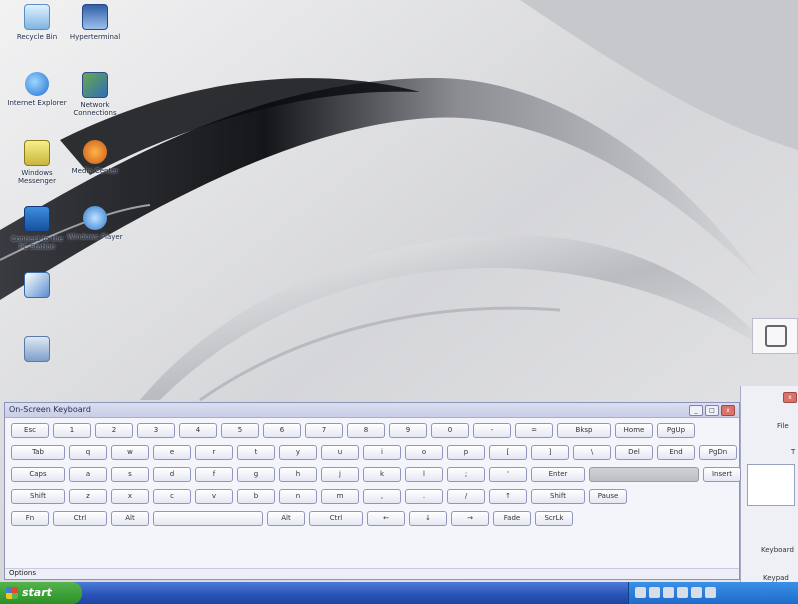  I want to click on key-scrlk: ScrLk, so click(554, 518).